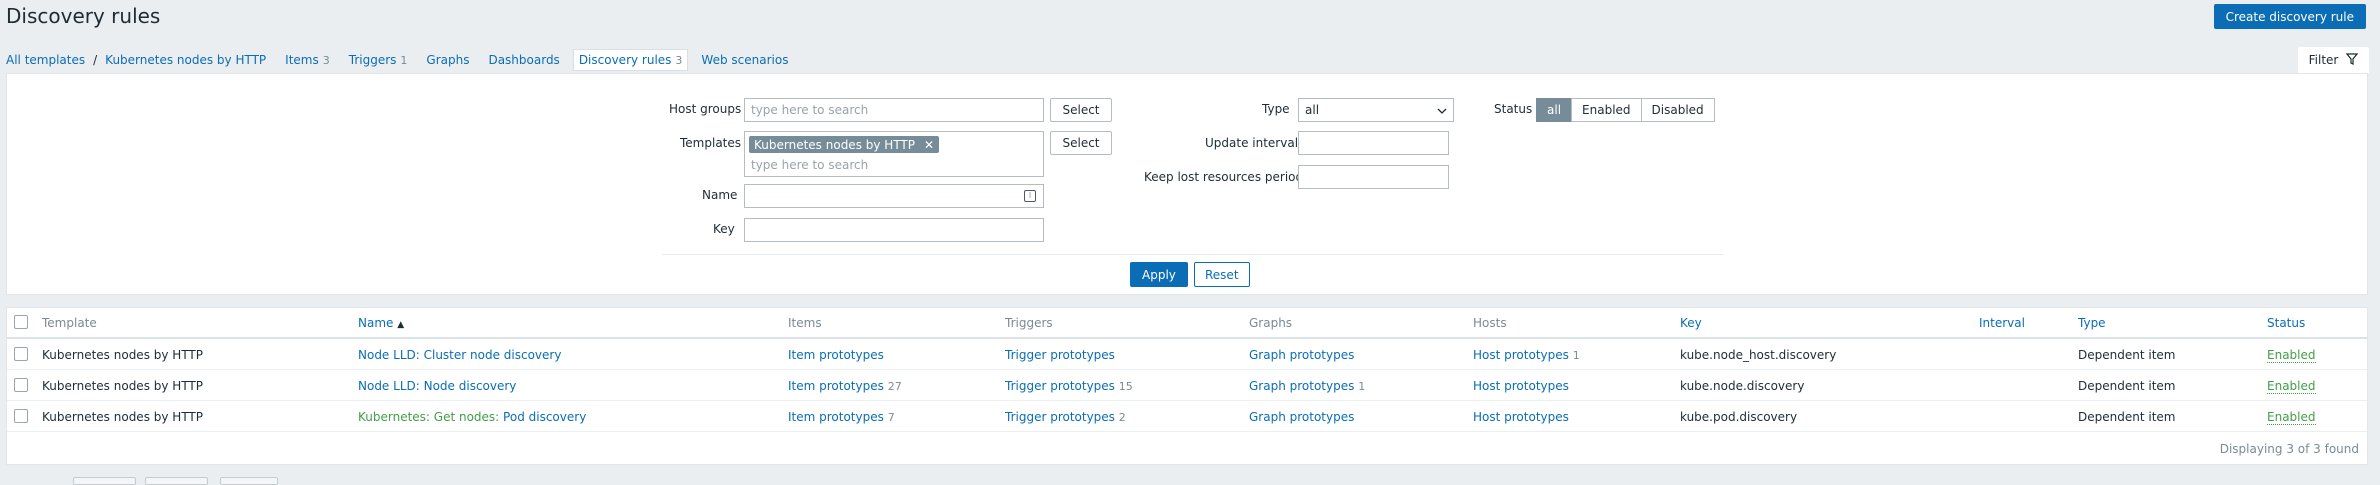  What do you see at coordinates (1252, 143) in the screenshot?
I see `update-interval-label: Update interval` at bounding box center [1252, 143].